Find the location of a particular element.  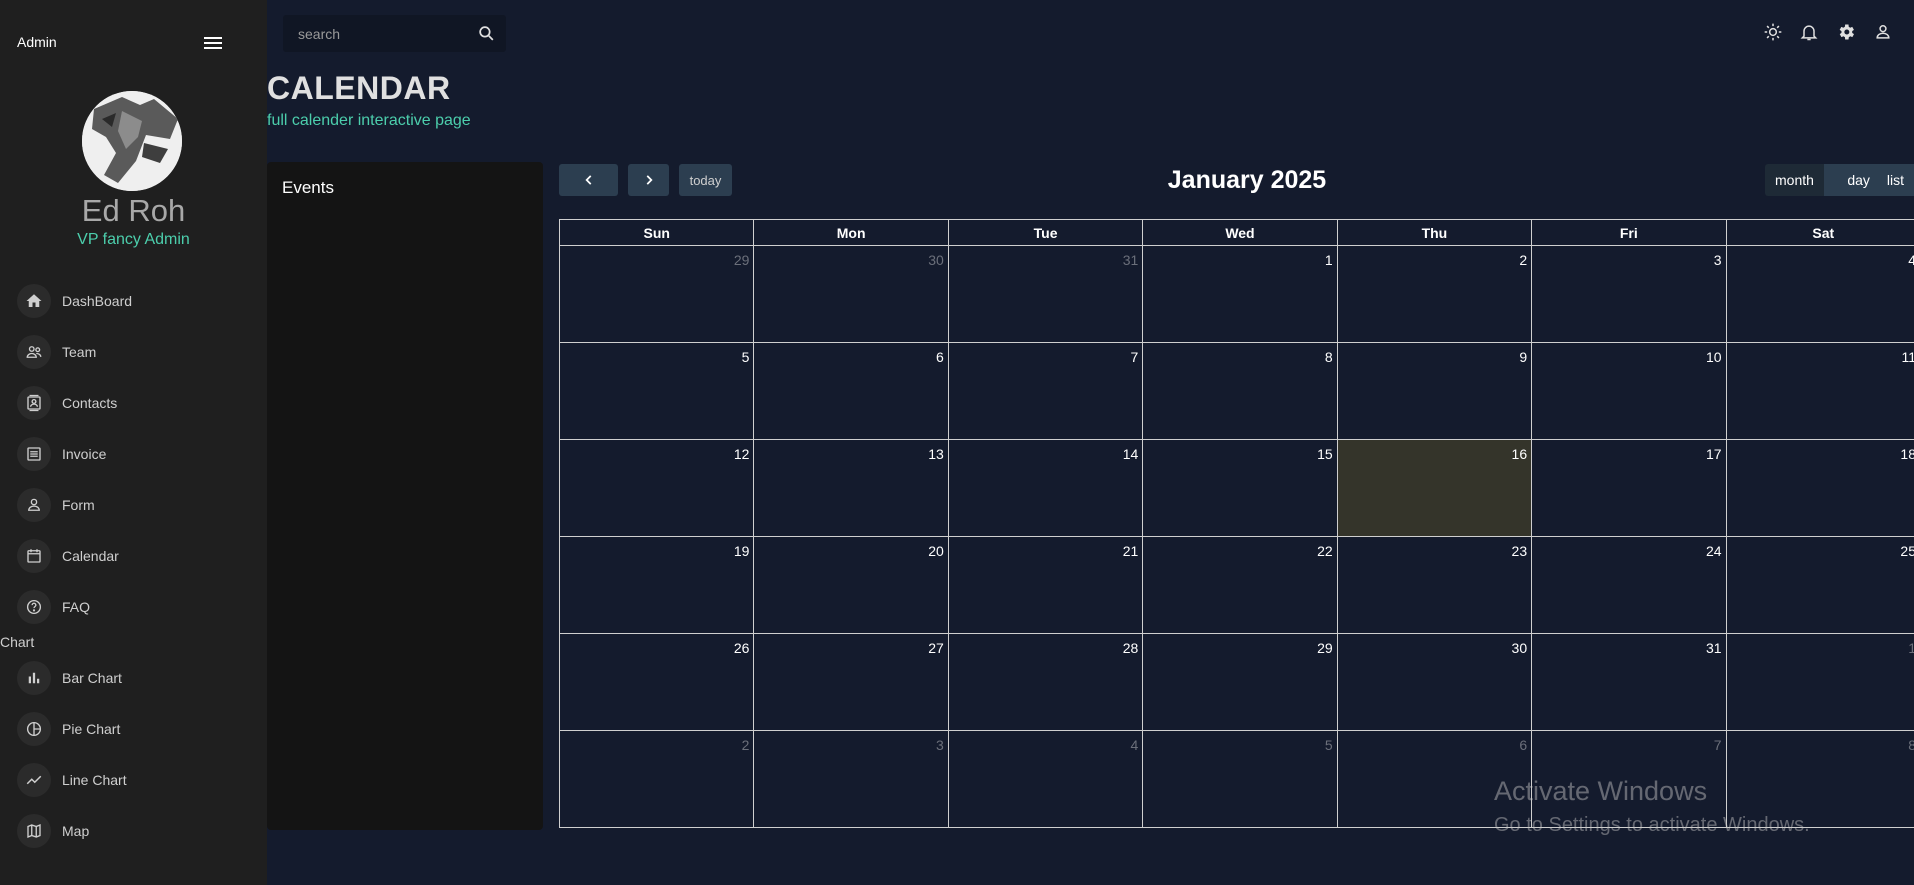

next-button is located at coordinates (648, 180).